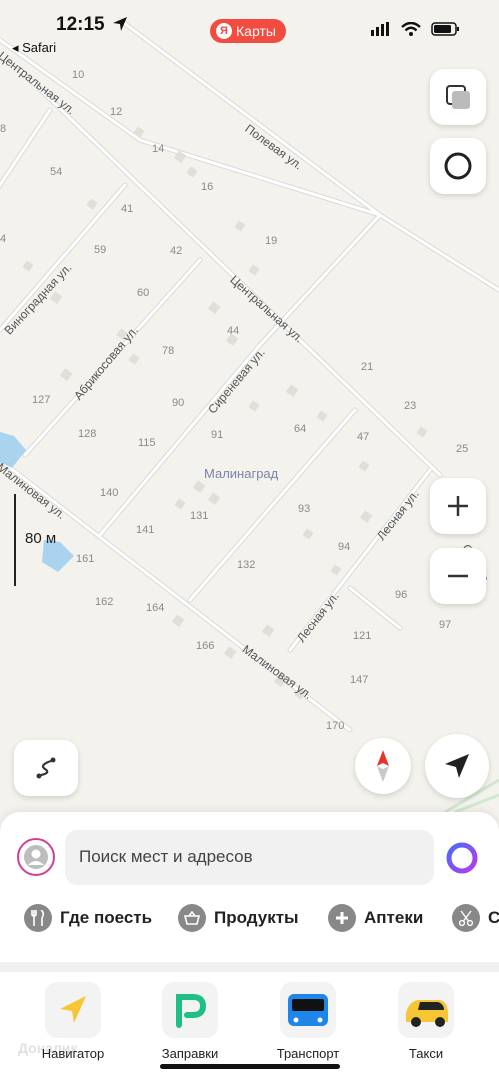 Image resolution: width=499 pixels, height=1090 pixels. I want to click on tab-gas-stations: Заправки, so click(190, 1021).